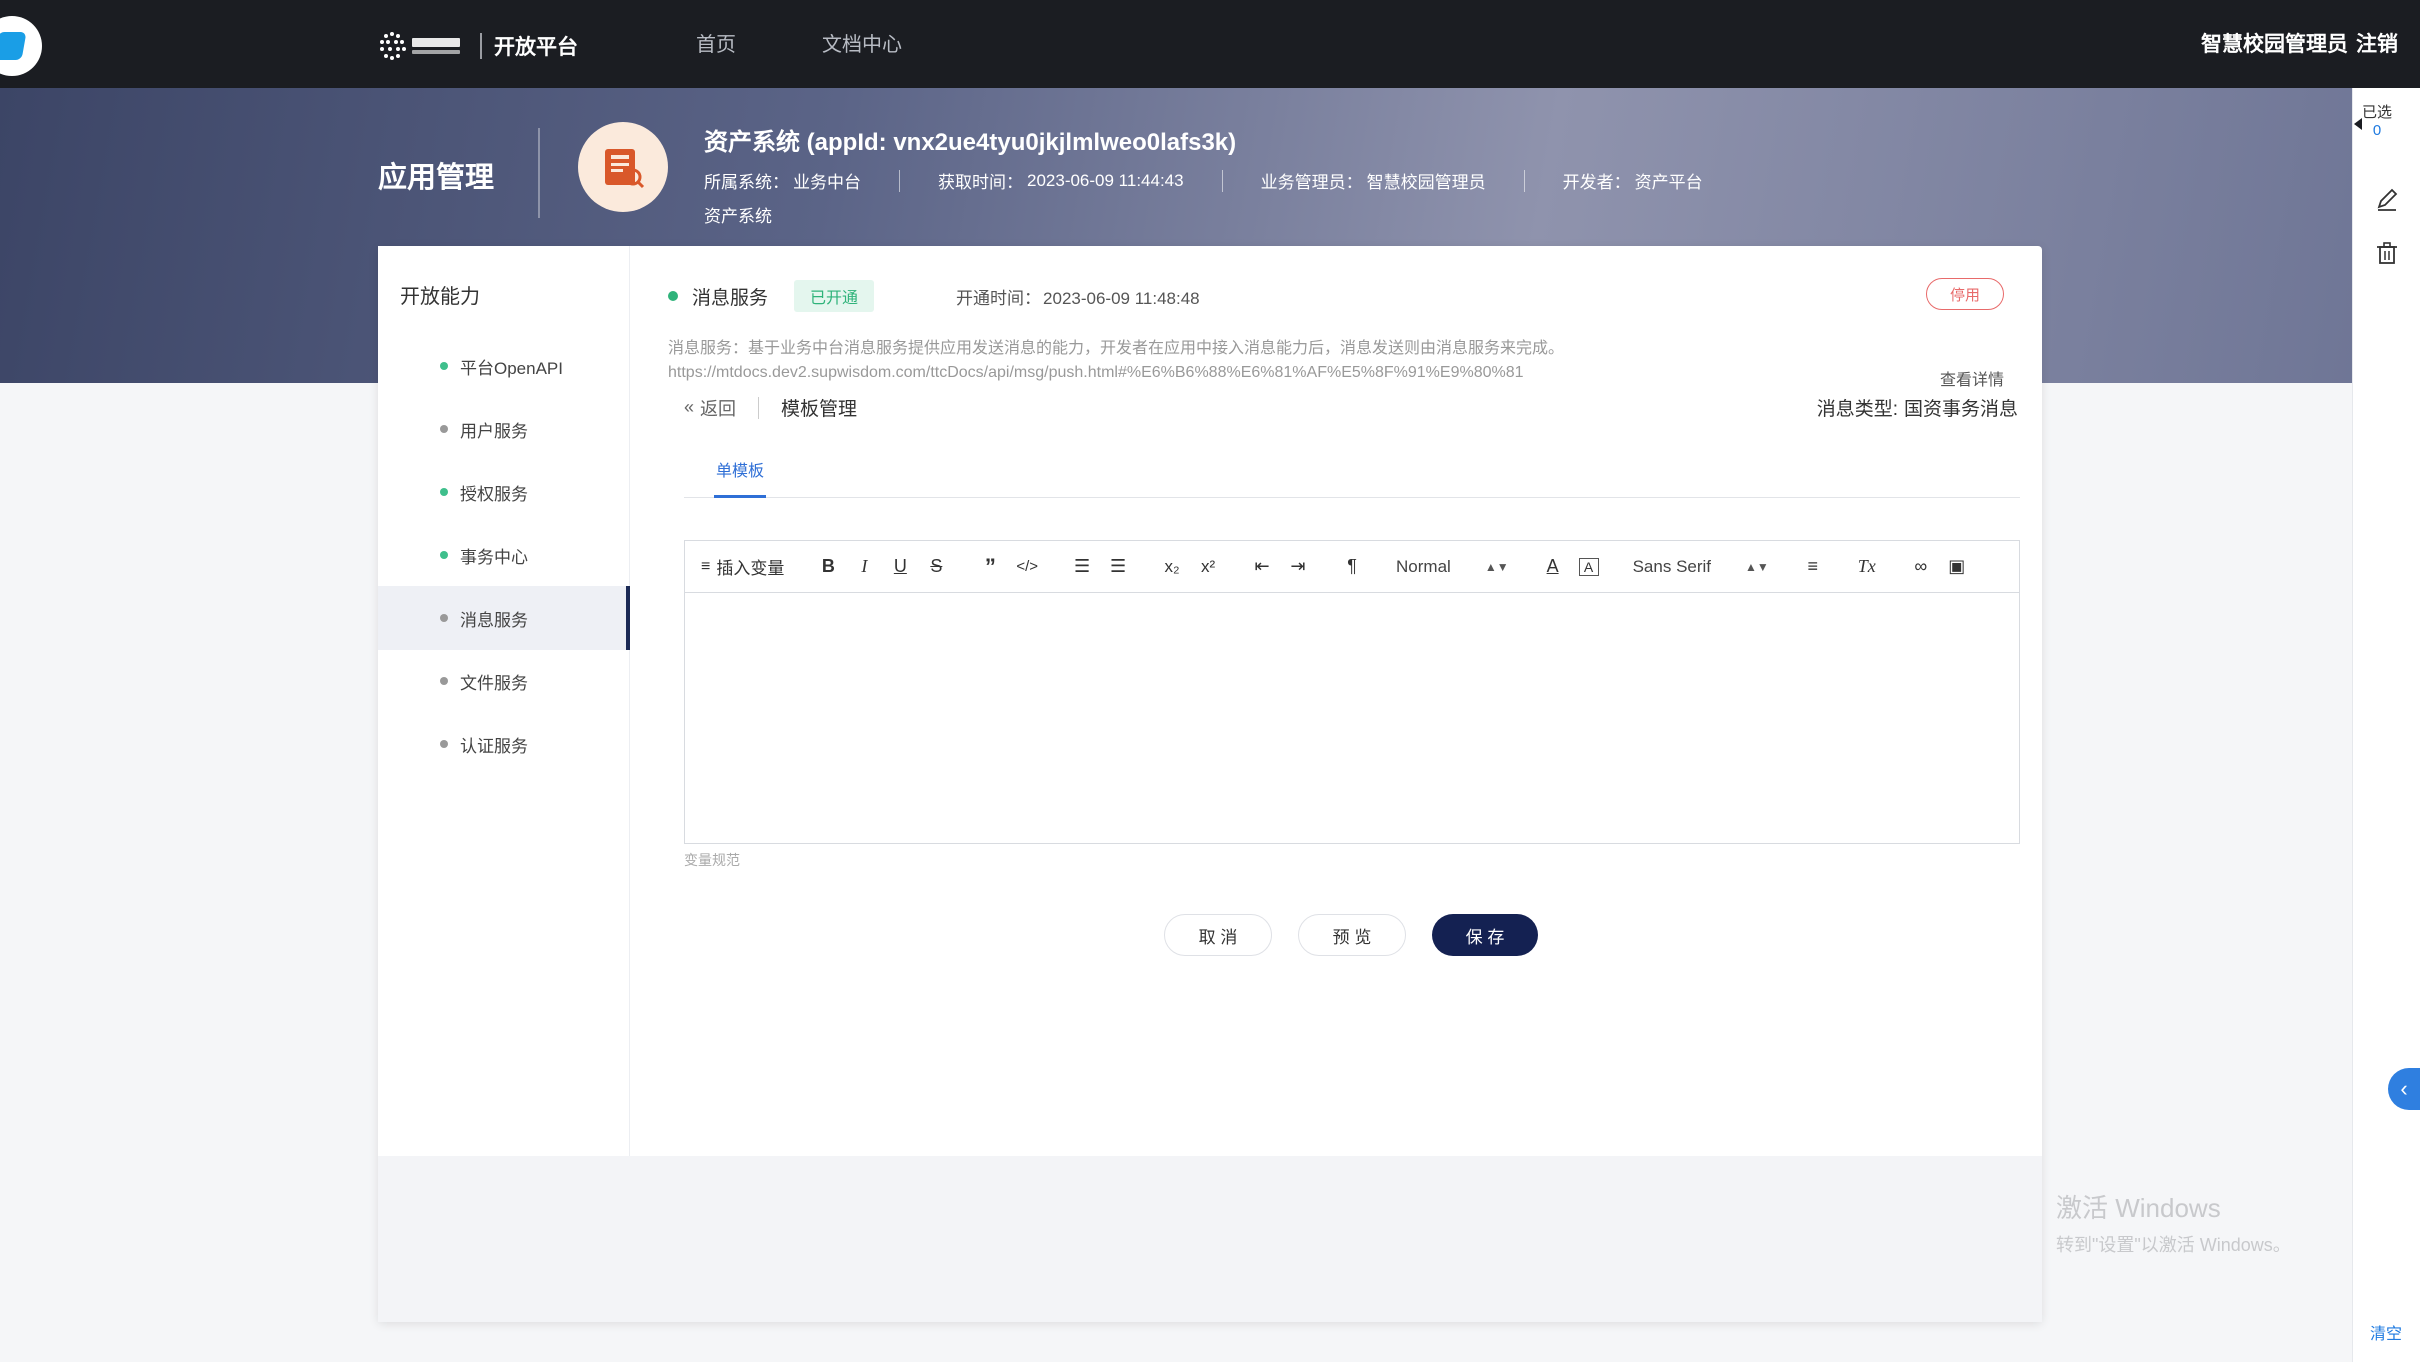 The width and height of the screenshot is (2420, 1362). Describe the element at coordinates (900, 566) in the screenshot. I see `underline-icon: U` at that location.